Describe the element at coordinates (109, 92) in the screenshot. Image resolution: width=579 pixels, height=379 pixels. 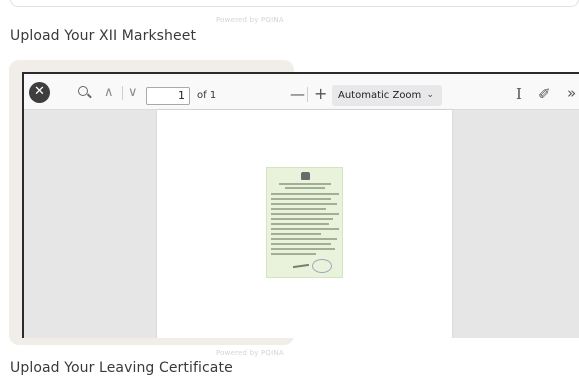
I see `previous-page-icon: ∧` at that location.